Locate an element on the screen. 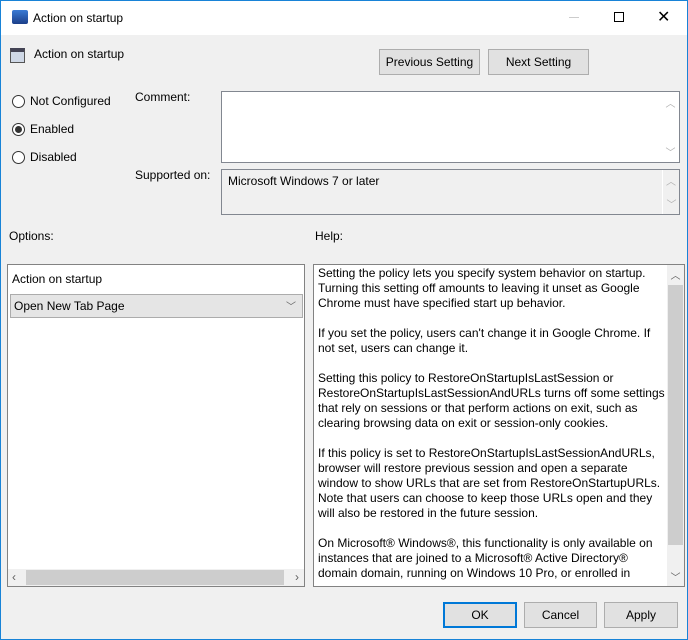 This screenshot has height=640, width=688. comment-input: ︿ ﹀ is located at coordinates (450, 127).